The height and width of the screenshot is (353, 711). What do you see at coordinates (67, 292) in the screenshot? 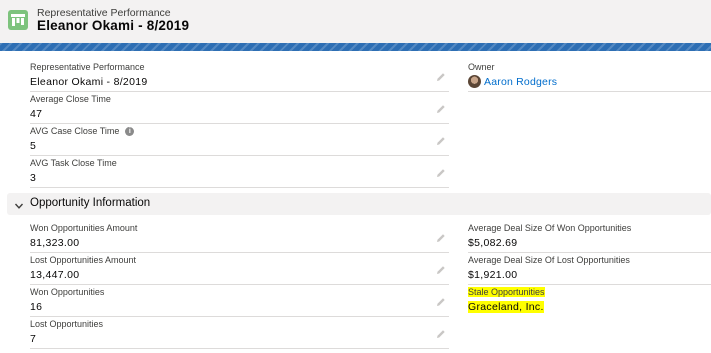
I see `field-label: Won Opportunities` at bounding box center [67, 292].